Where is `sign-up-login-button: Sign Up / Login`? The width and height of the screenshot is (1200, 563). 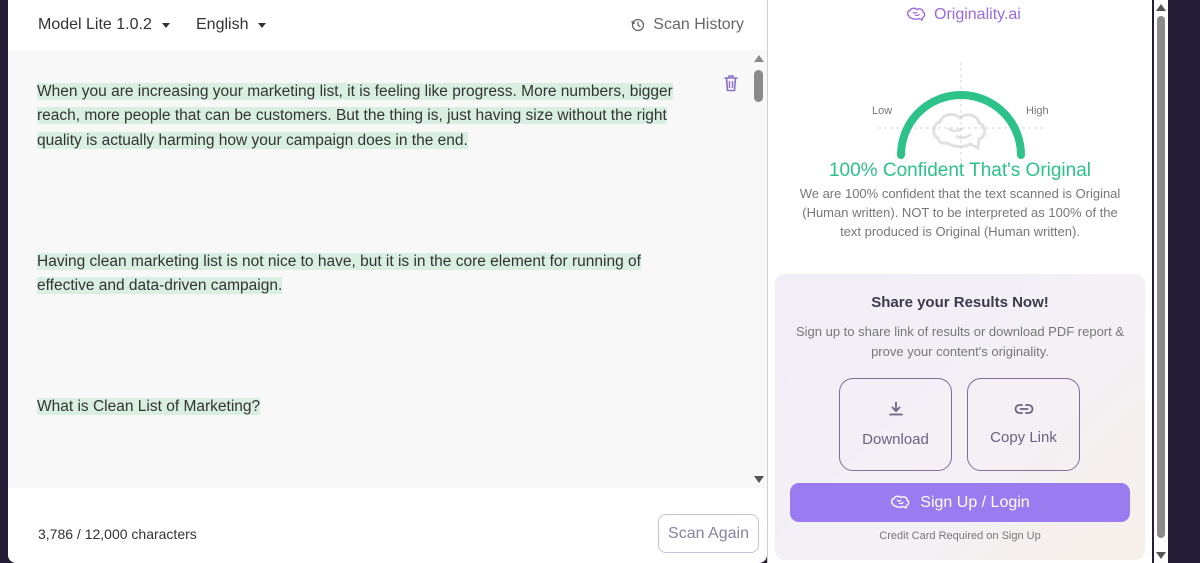 sign-up-login-button: Sign Up / Login is located at coordinates (960, 502).